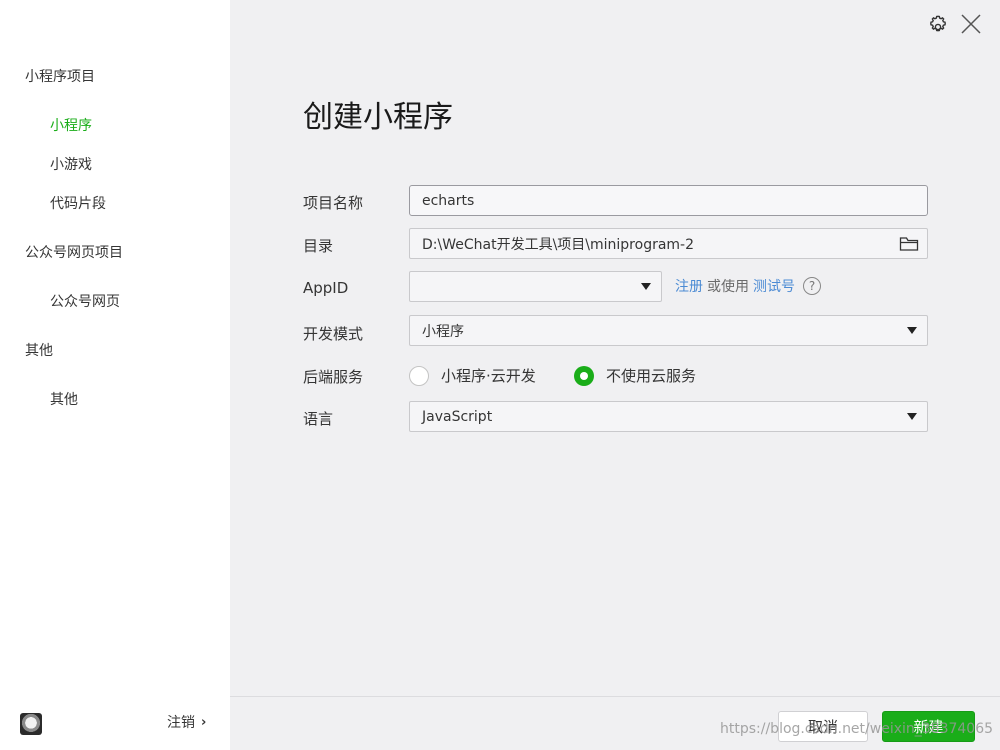 Image resolution: width=1000 pixels, height=750 pixels. Describe the element at coordinates (204, 722) in the screenshot. I see `chevron-right-icon: ›` at that location.